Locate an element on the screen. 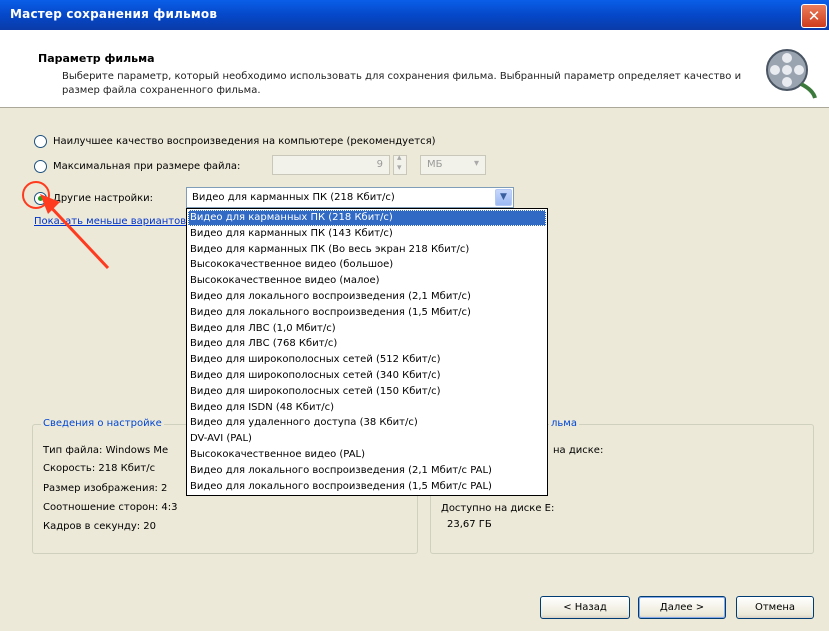 The height and width of the screenshot is (631, 829). dropdown-item: Высококачественное видео (малое) is located at coordinates (367, 281).